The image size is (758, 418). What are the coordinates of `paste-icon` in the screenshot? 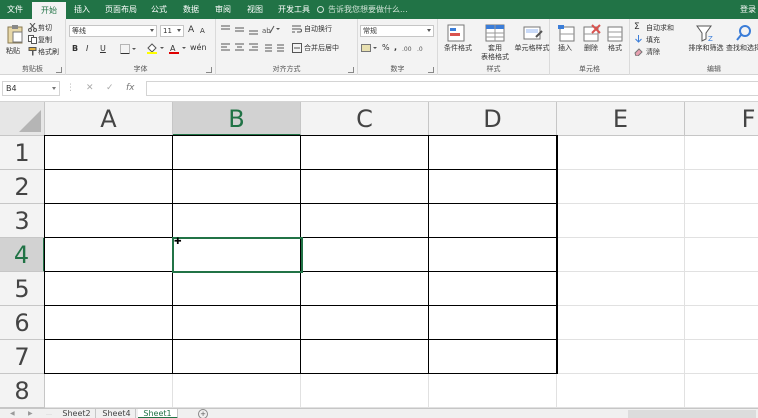 It's located at (15, 34).